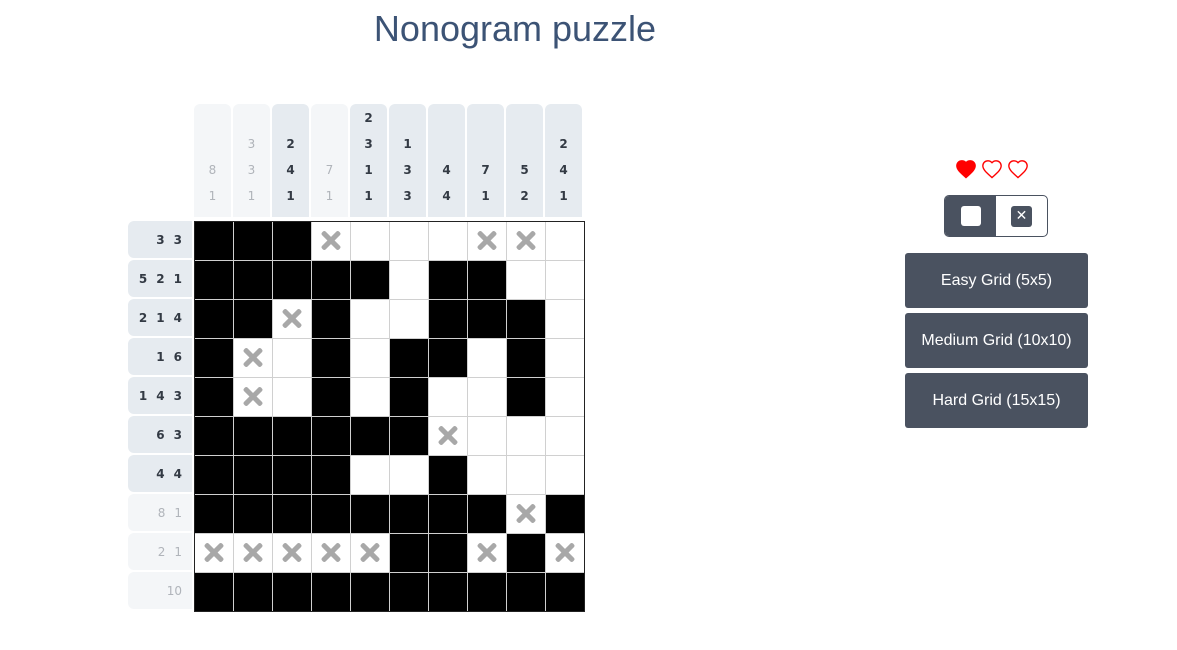 The height and width of the screenshot is (650, 1177). Describe the element at coordinates (996, 340) in the screenshot. I see `medium-grid-button: Medium Grid (10x10)` at that location.